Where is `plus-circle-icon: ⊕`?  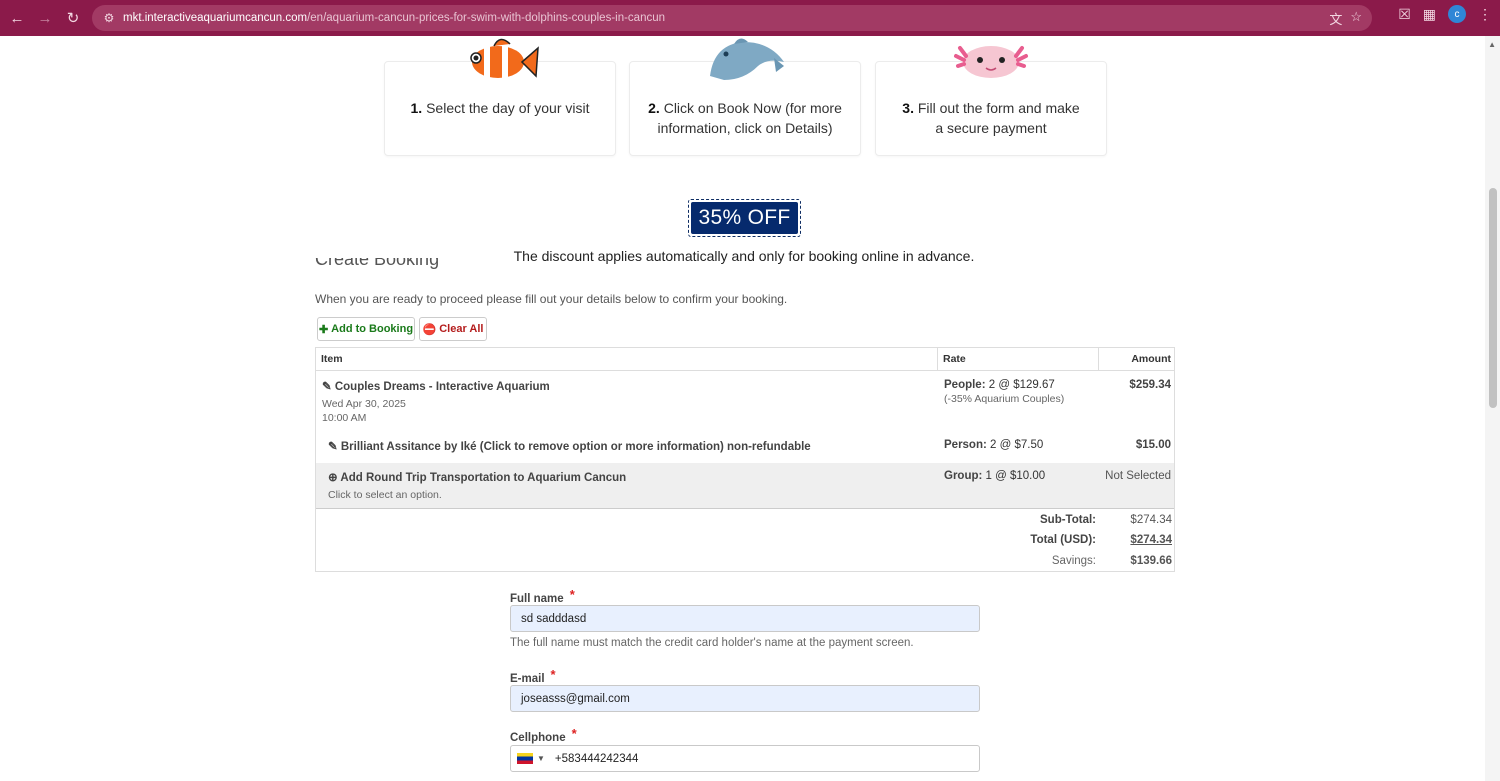
plus-circle-icon: ⊕ is located at coordinates (333, 478).